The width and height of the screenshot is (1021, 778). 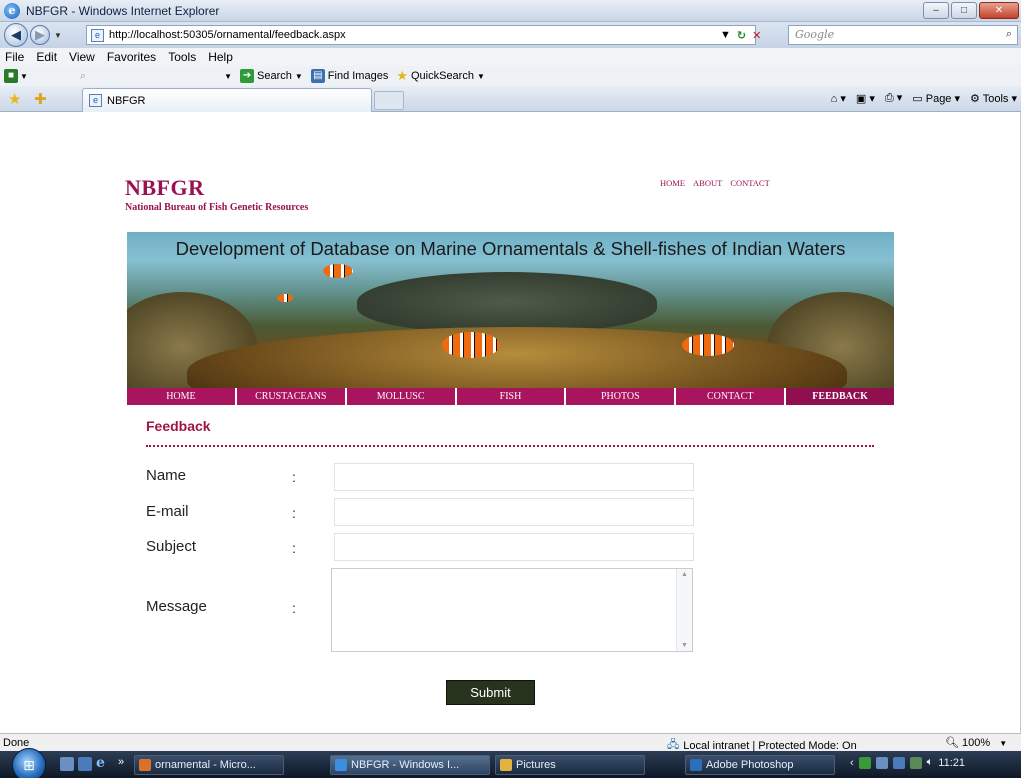 I want to click on top-links: HOME ABOUT CONTACT, so click(x=715, y=183).